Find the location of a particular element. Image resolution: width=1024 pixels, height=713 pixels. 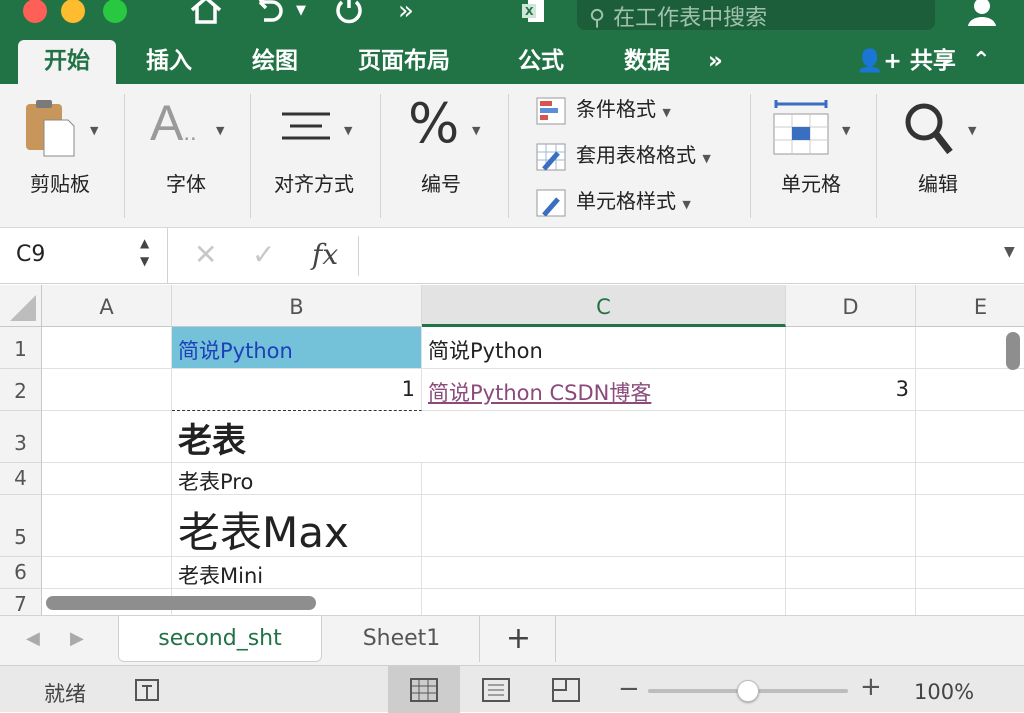

cell-a5 is located at coordinates (107, 526).